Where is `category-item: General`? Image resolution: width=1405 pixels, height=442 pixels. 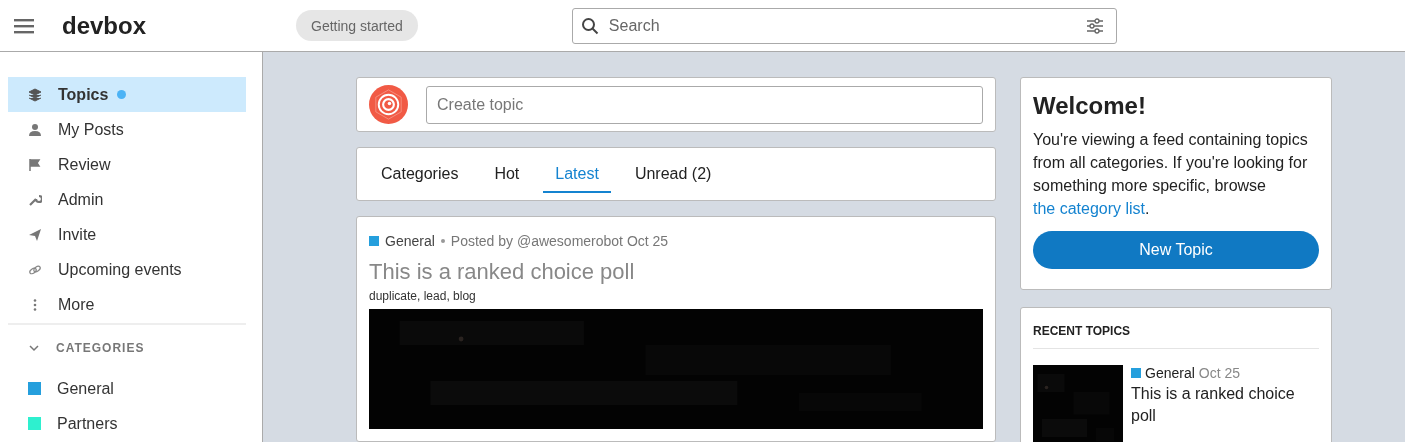 category-item: General is located at coordinates (127, 388).